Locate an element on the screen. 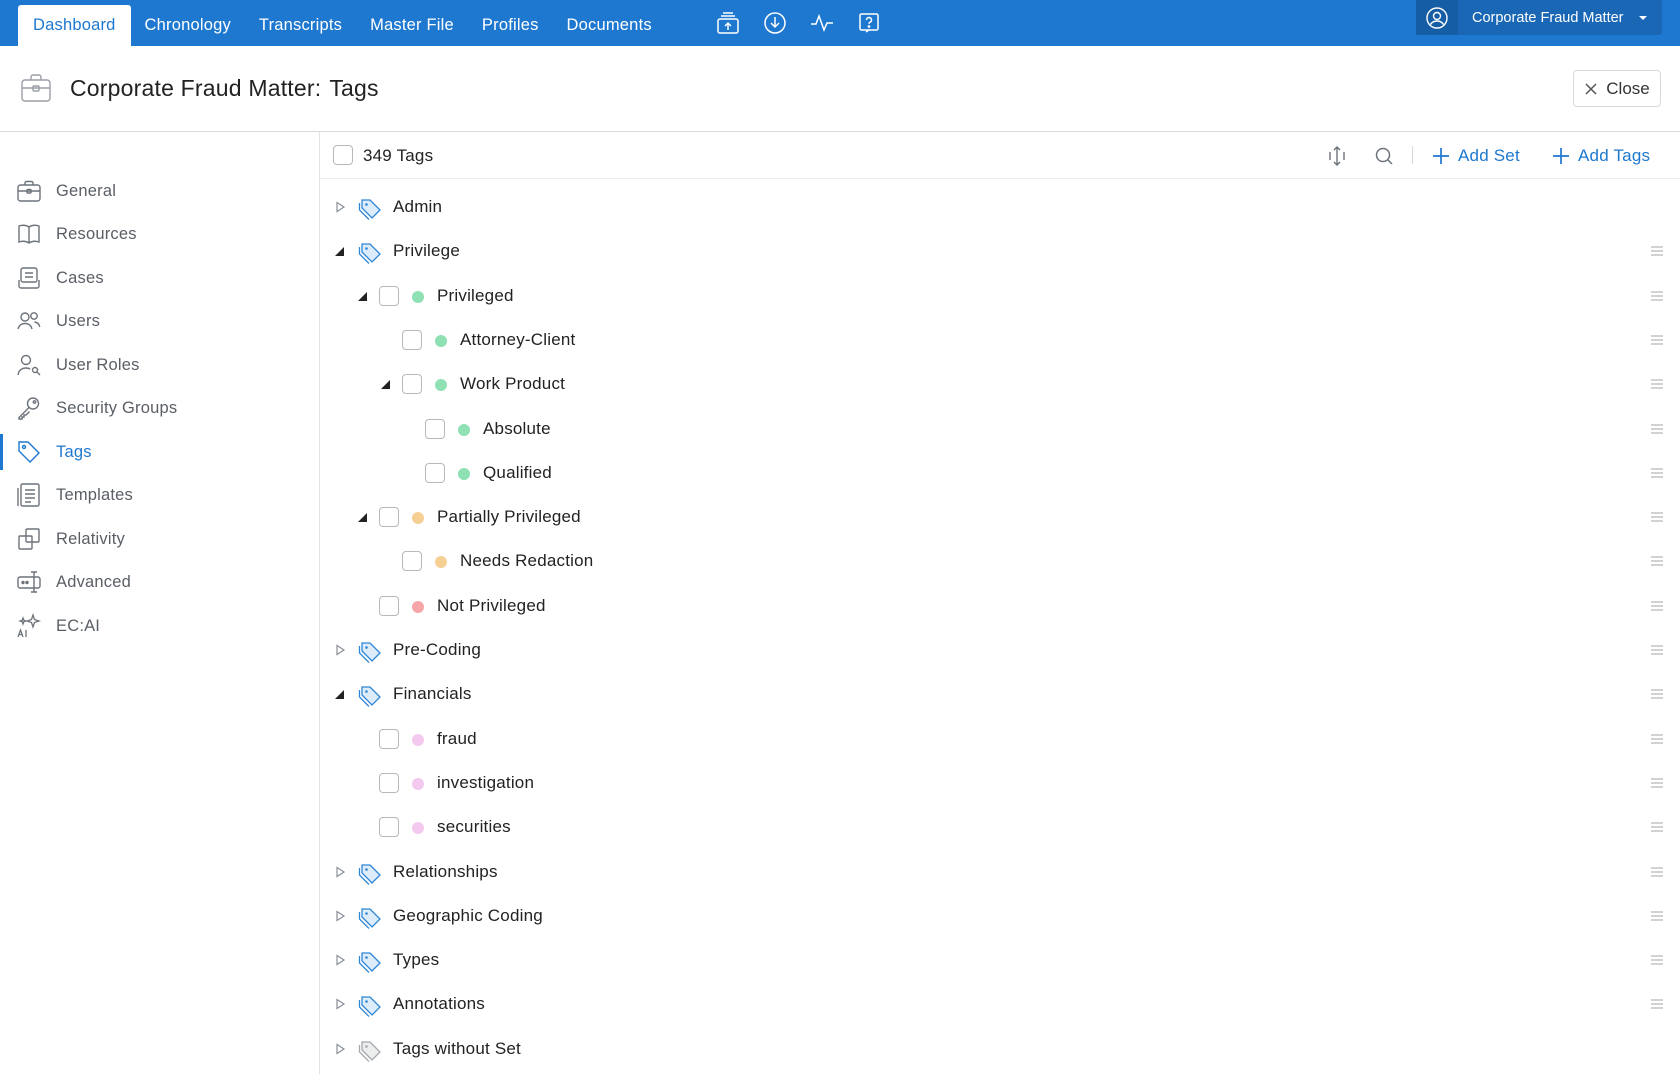 This screenshot has width=1680, height=1082. tab-profiles: Profiles is located at coordinates (510, 25).